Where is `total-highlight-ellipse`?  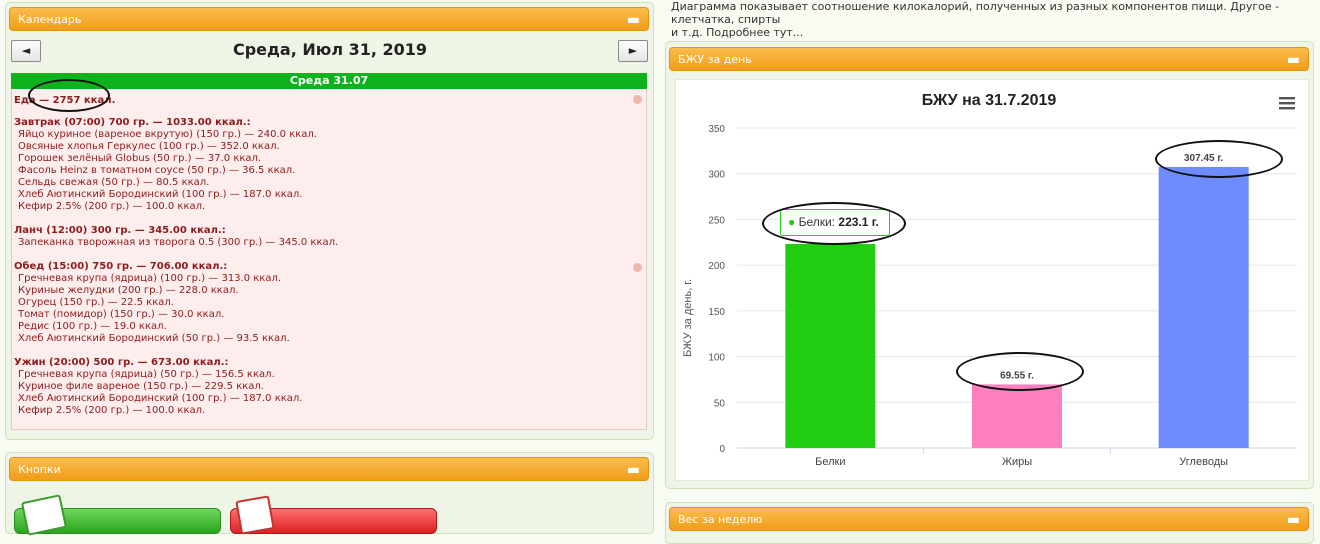 total-highlight-ellipse is located at coordinates (69, 95).